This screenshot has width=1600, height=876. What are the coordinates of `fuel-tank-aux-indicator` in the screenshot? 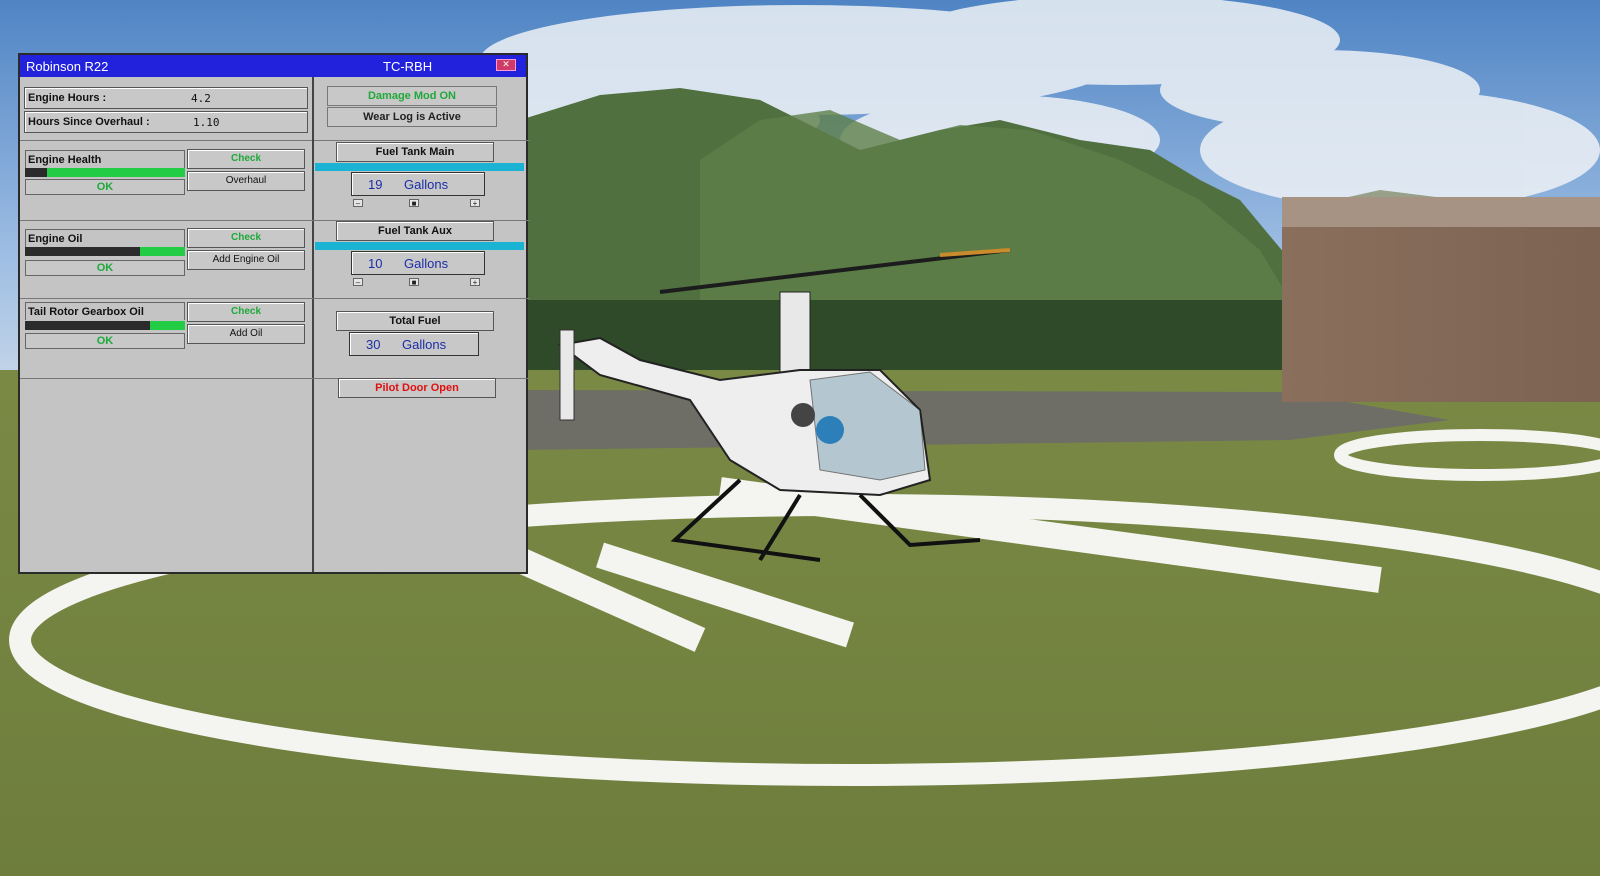 It's located at (419, 246).